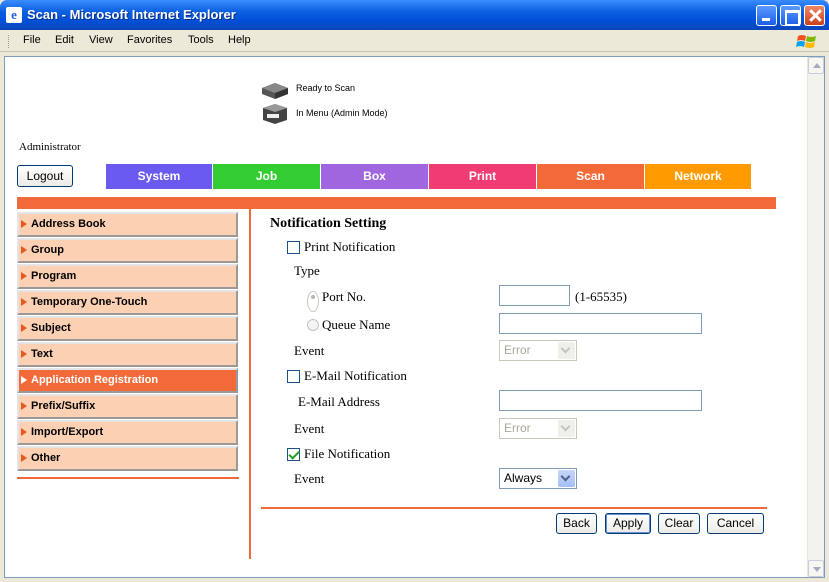  What do you see at coordinates (250, 383) in the screenshot?
I see `vertical-divider` at bounding box center [250, 383].